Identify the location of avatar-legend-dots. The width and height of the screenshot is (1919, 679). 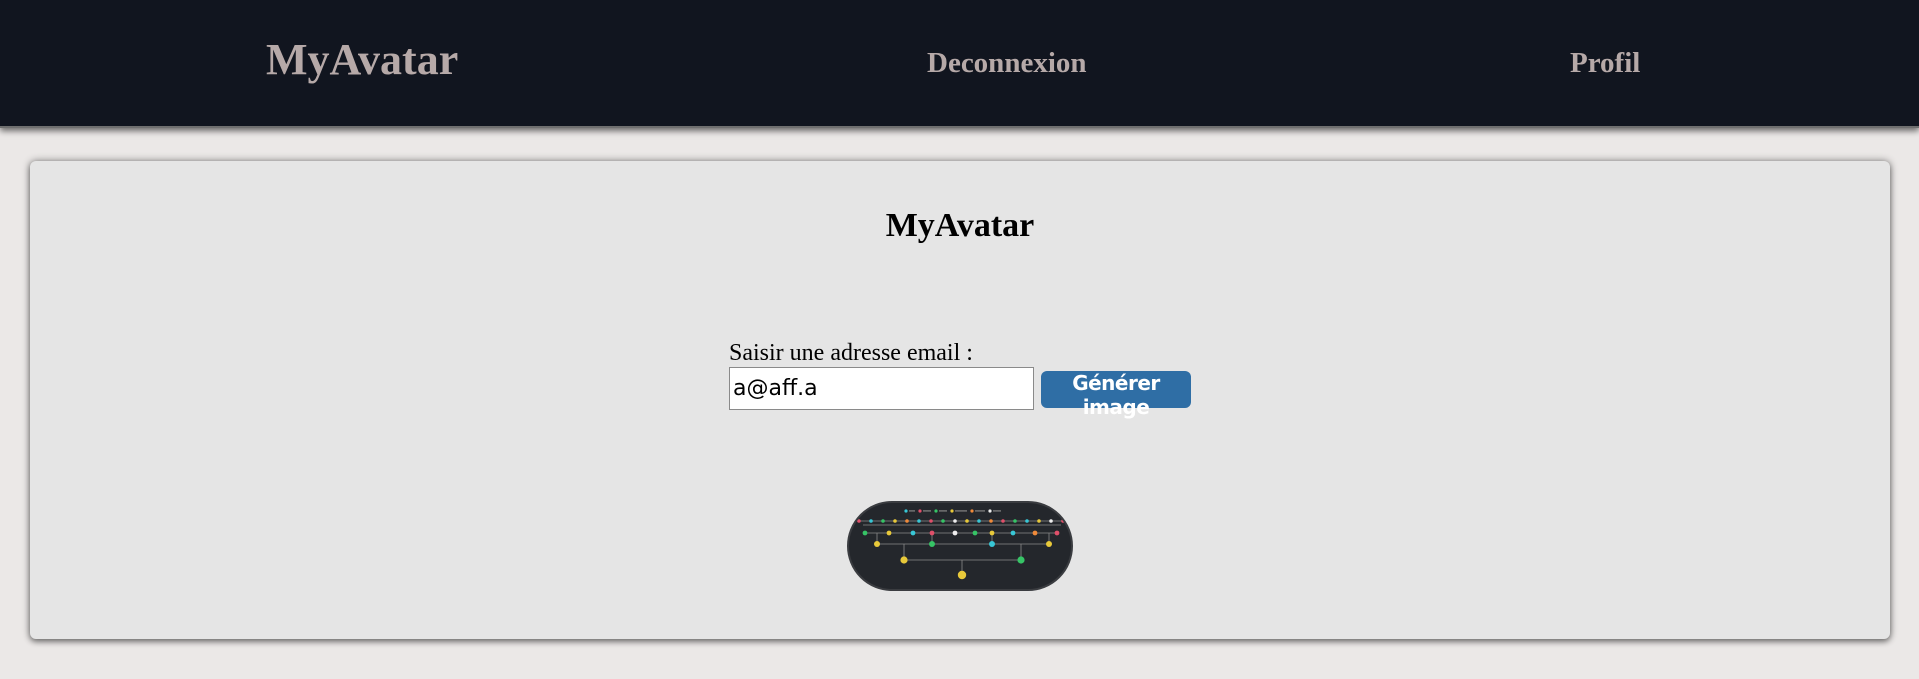
(952, 511).